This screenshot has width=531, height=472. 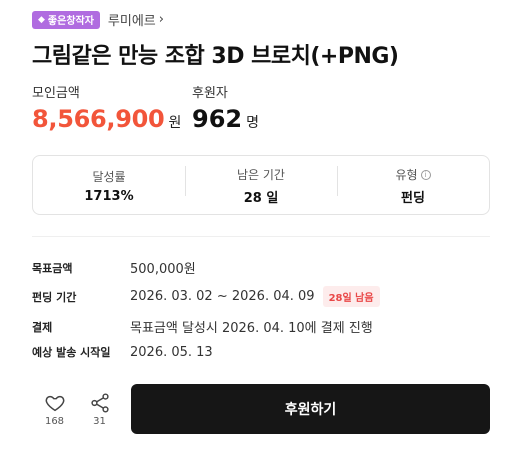 What do you see at coordinates (217, 119) in the screenshot?
I see `backers-value: 962` at bounding box center [217, 119].